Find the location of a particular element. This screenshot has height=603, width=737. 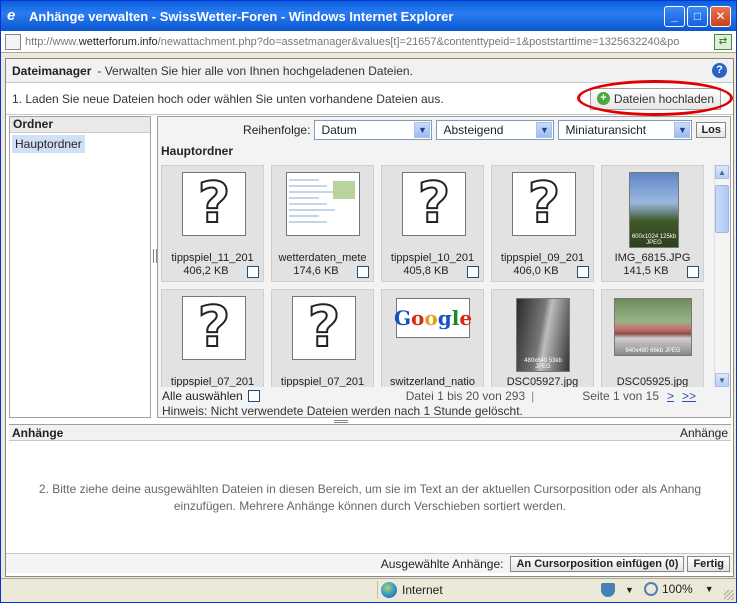

google-logo-letter: o is located at coordinates (418, 318).